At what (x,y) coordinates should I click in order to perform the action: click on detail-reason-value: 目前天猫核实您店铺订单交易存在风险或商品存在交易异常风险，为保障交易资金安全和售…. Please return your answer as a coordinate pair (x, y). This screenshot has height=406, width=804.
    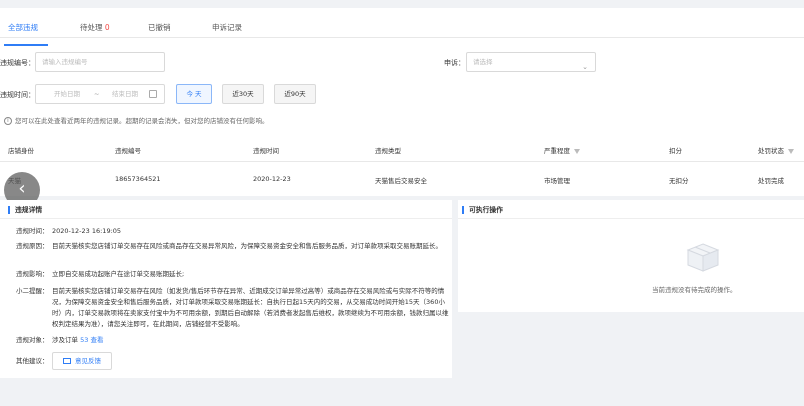
    Looking at the image, I should click on (247, 246).